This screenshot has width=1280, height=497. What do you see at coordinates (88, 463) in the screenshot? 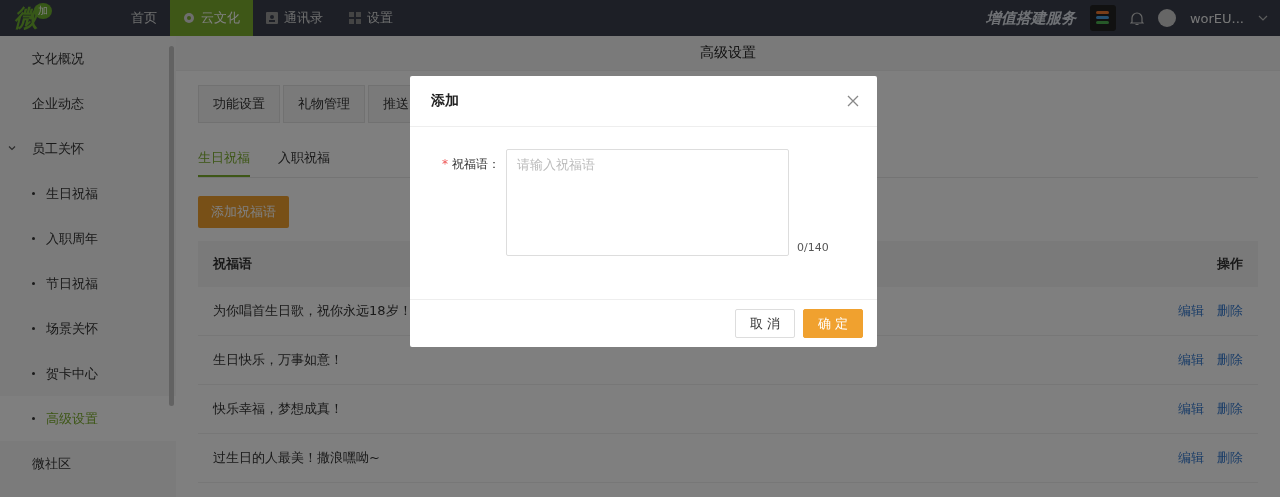
I see `sidebar-item: 微社区` at bounding box center [88, 463].